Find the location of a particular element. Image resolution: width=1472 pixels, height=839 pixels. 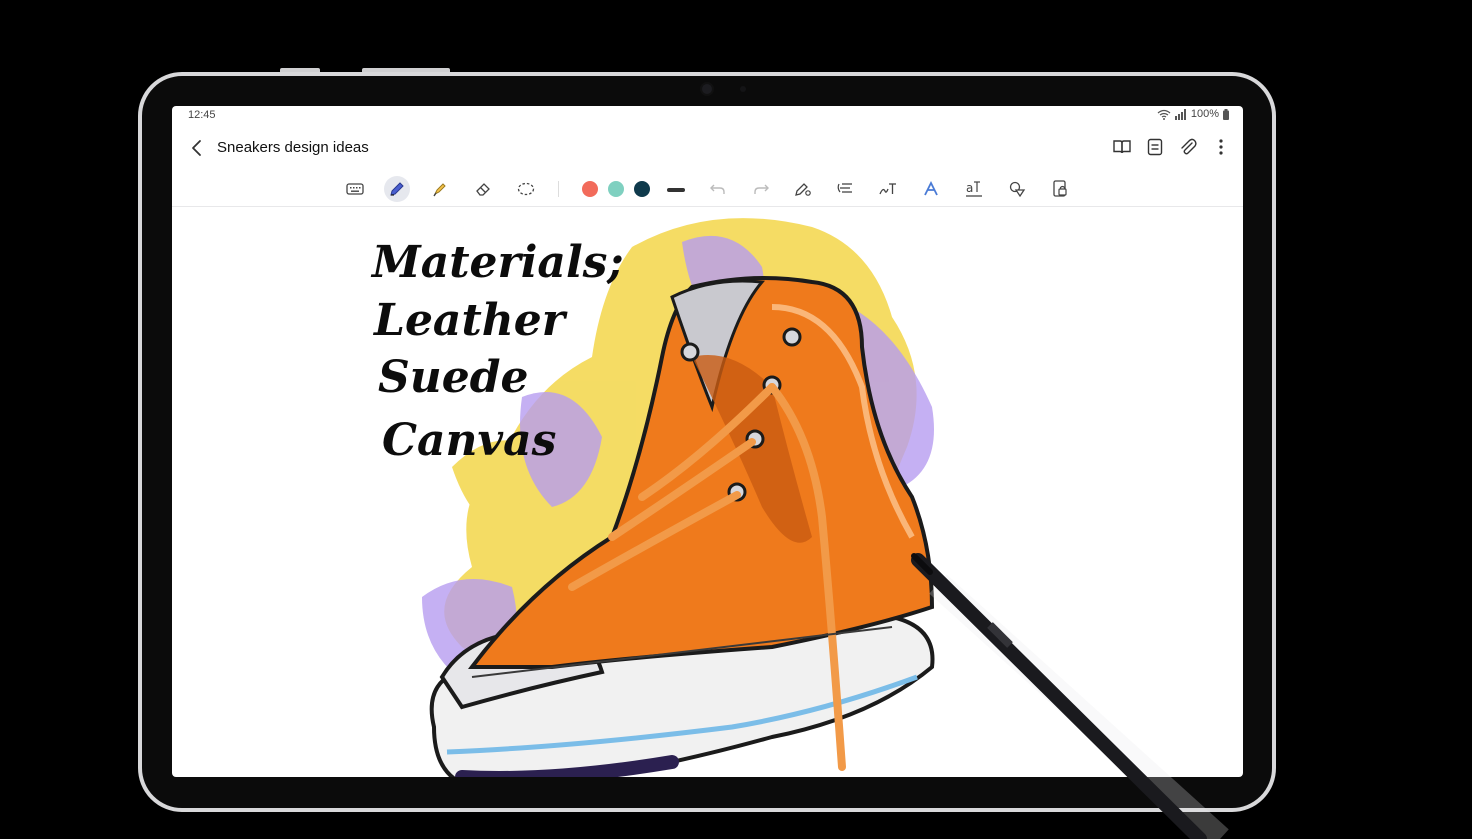

lasso-icon is located at coordinates (526, 189).